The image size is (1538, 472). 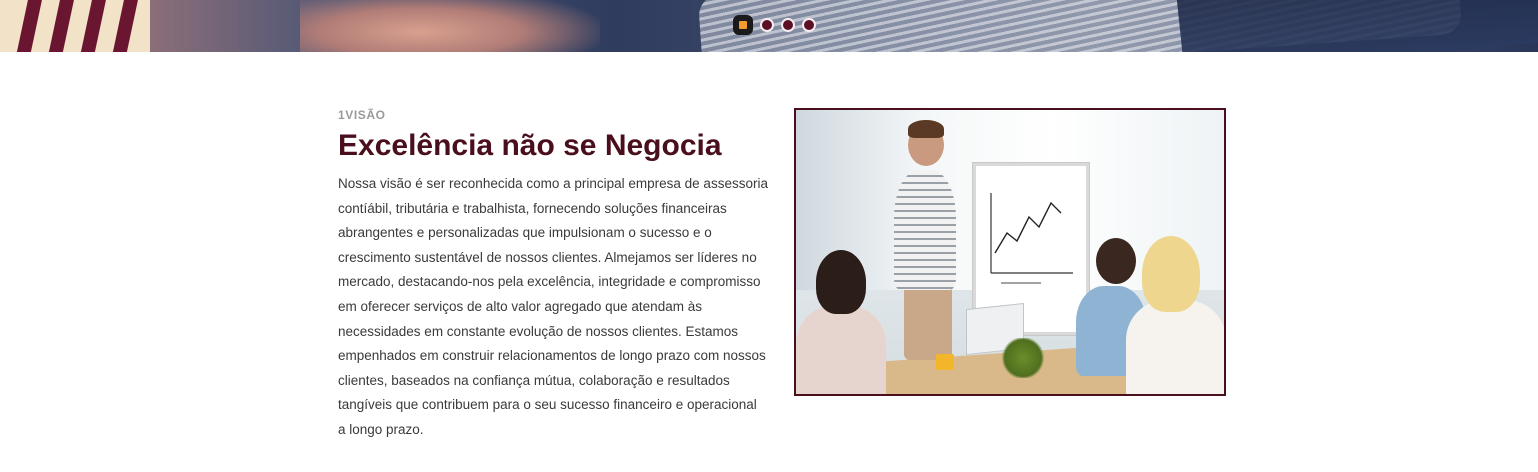 I want to click on presenter-legs, so click(x=928, y=320).